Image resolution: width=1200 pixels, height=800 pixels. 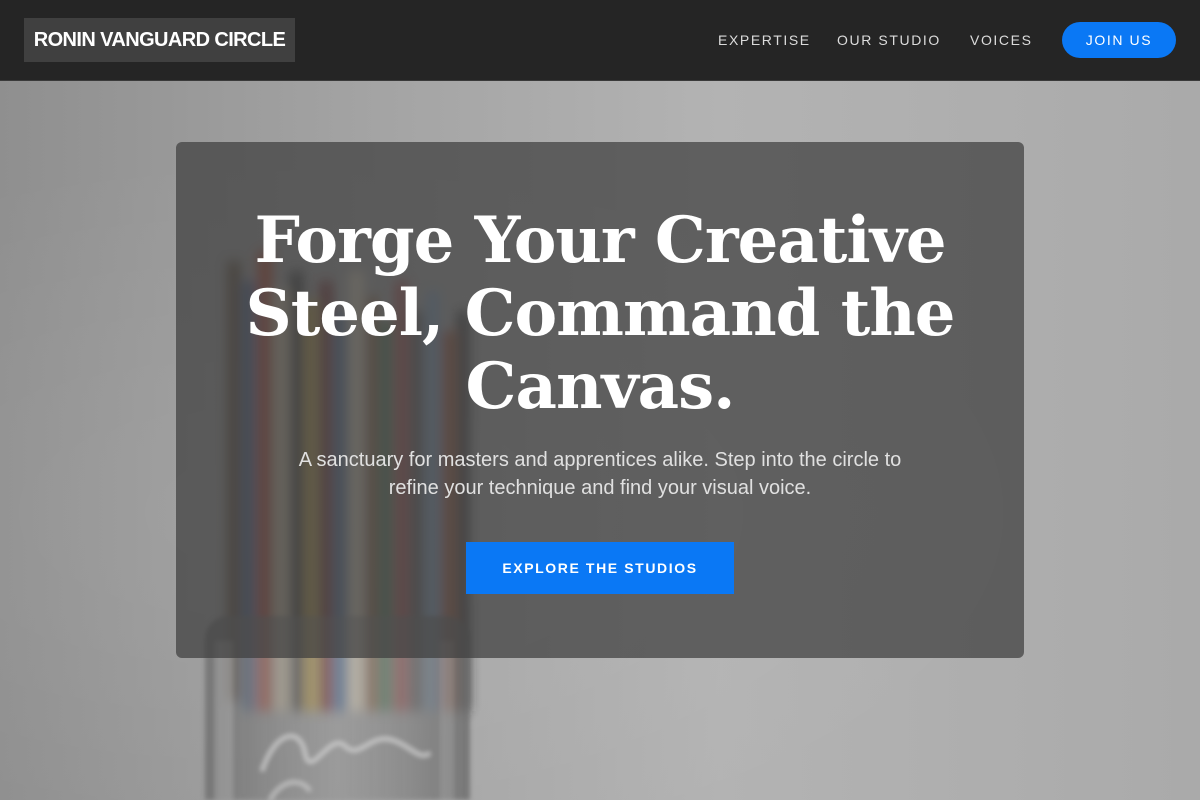 What do you see at coordinates (600, 568) in the screenshot?
I see `explore-studios-button: EXPLORE THE STUDIOS` at bounding box center [600, 568].